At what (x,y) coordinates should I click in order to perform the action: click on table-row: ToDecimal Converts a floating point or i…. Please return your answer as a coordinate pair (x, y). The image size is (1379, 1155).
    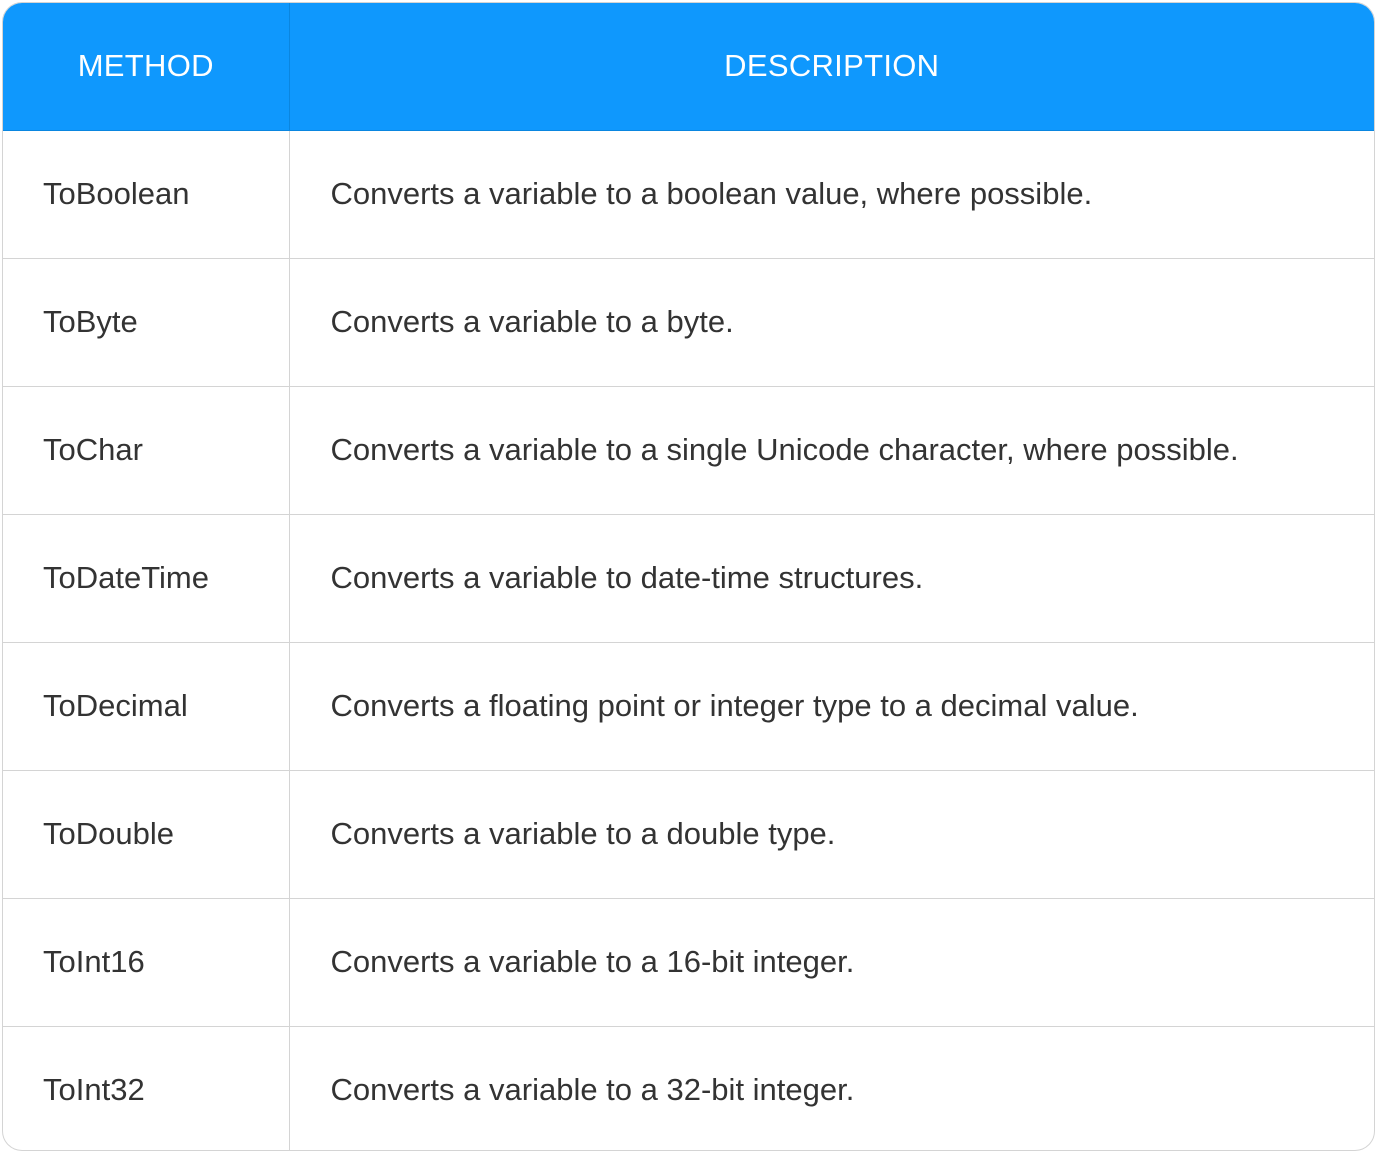
    Looking at the image, I should click on (688, 705).